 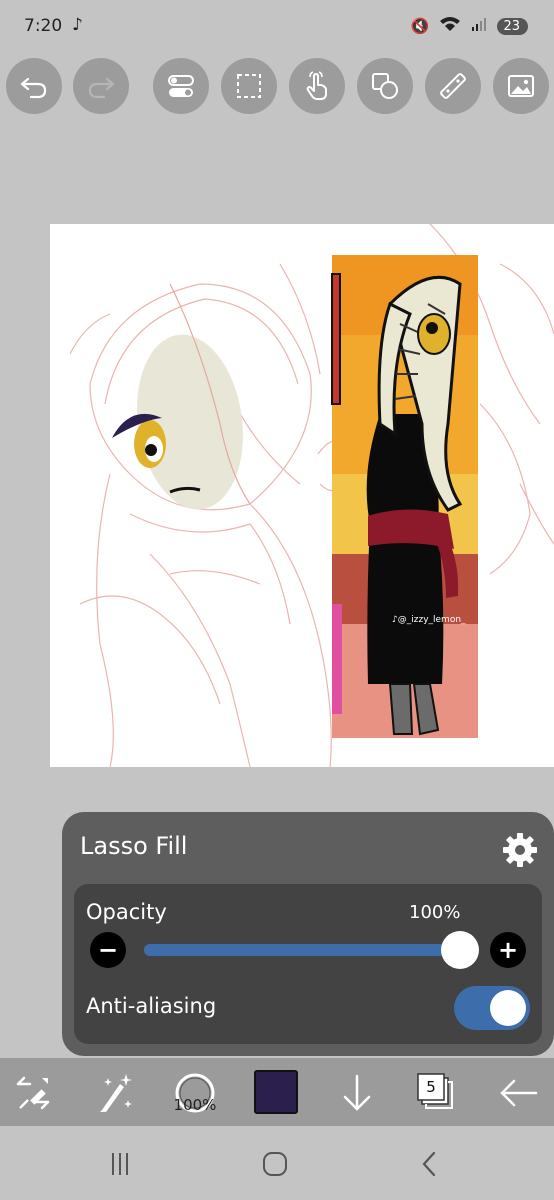 I want to click on brush-size-button: 100%, so click(x=195, y=1093).